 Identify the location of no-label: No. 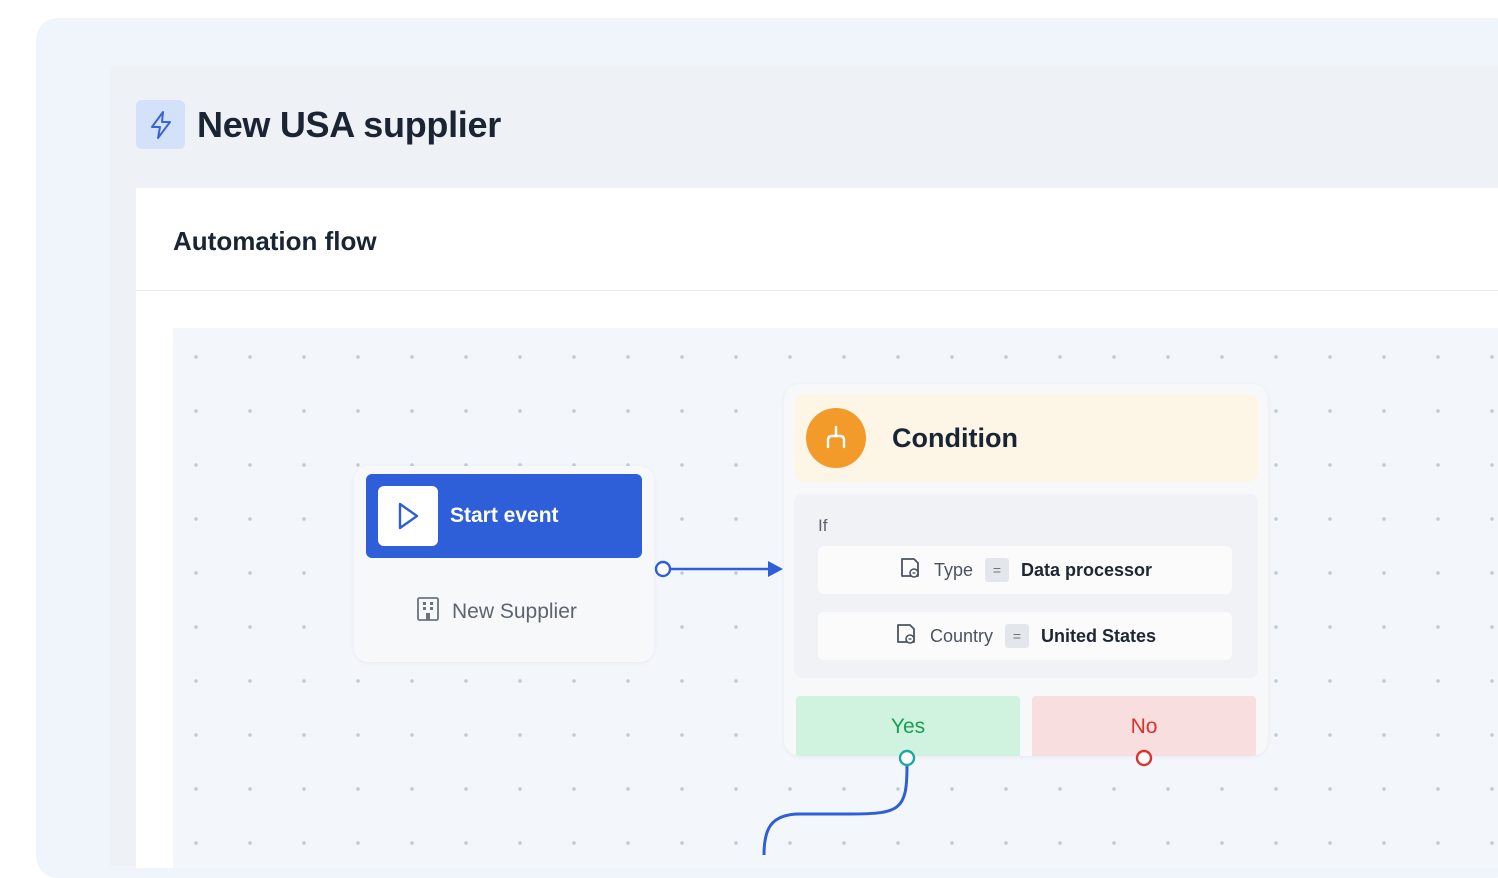
(1144, 726).